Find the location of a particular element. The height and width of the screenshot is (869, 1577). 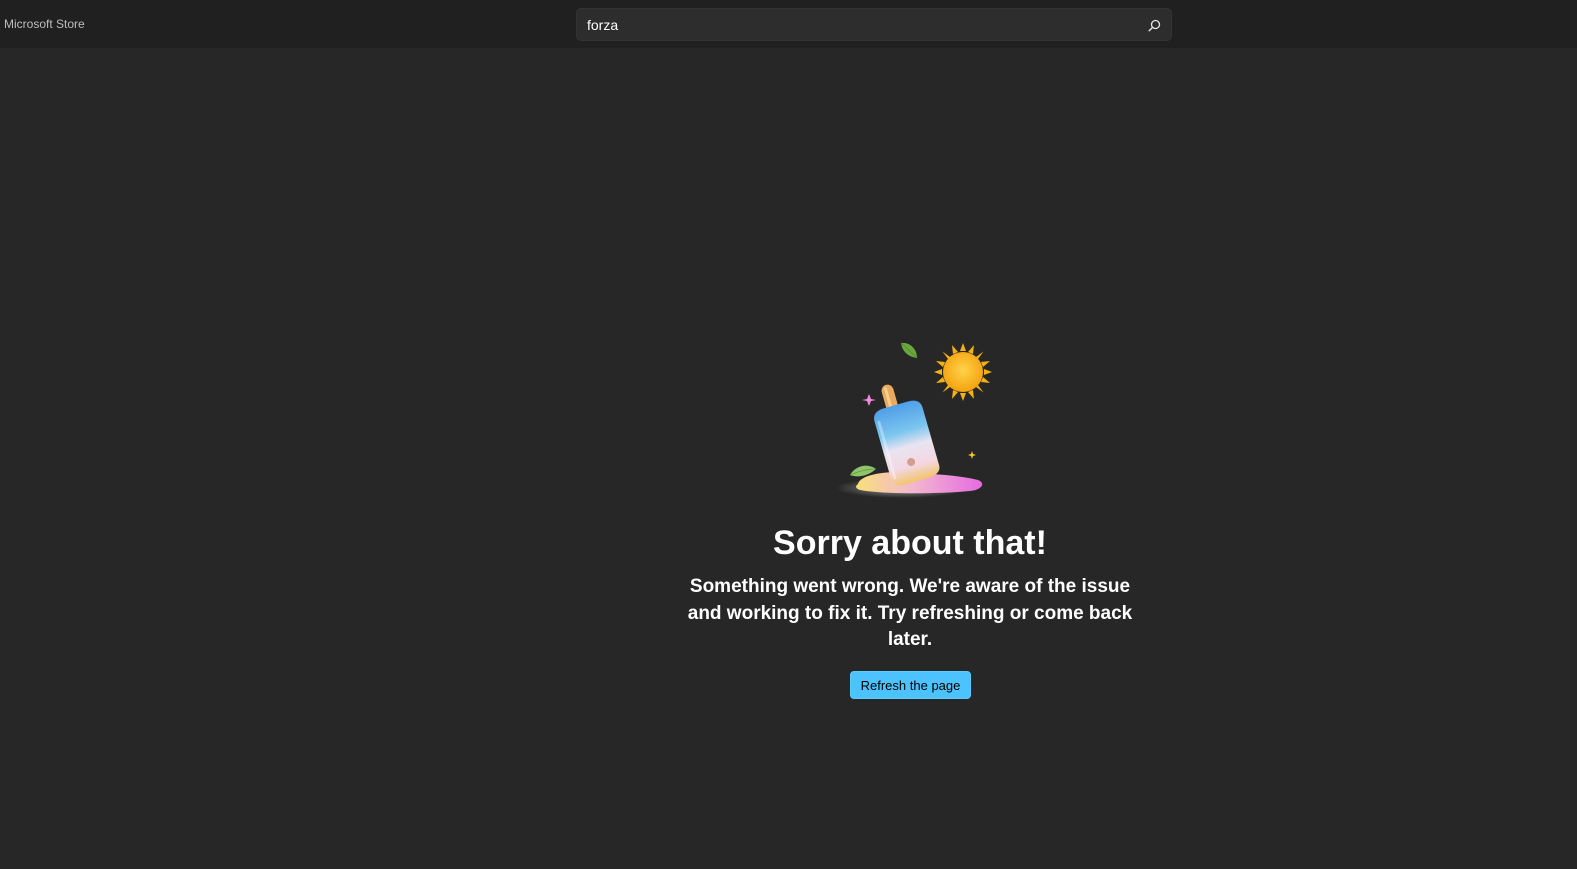

search-box is located at coordinates (874, 24).